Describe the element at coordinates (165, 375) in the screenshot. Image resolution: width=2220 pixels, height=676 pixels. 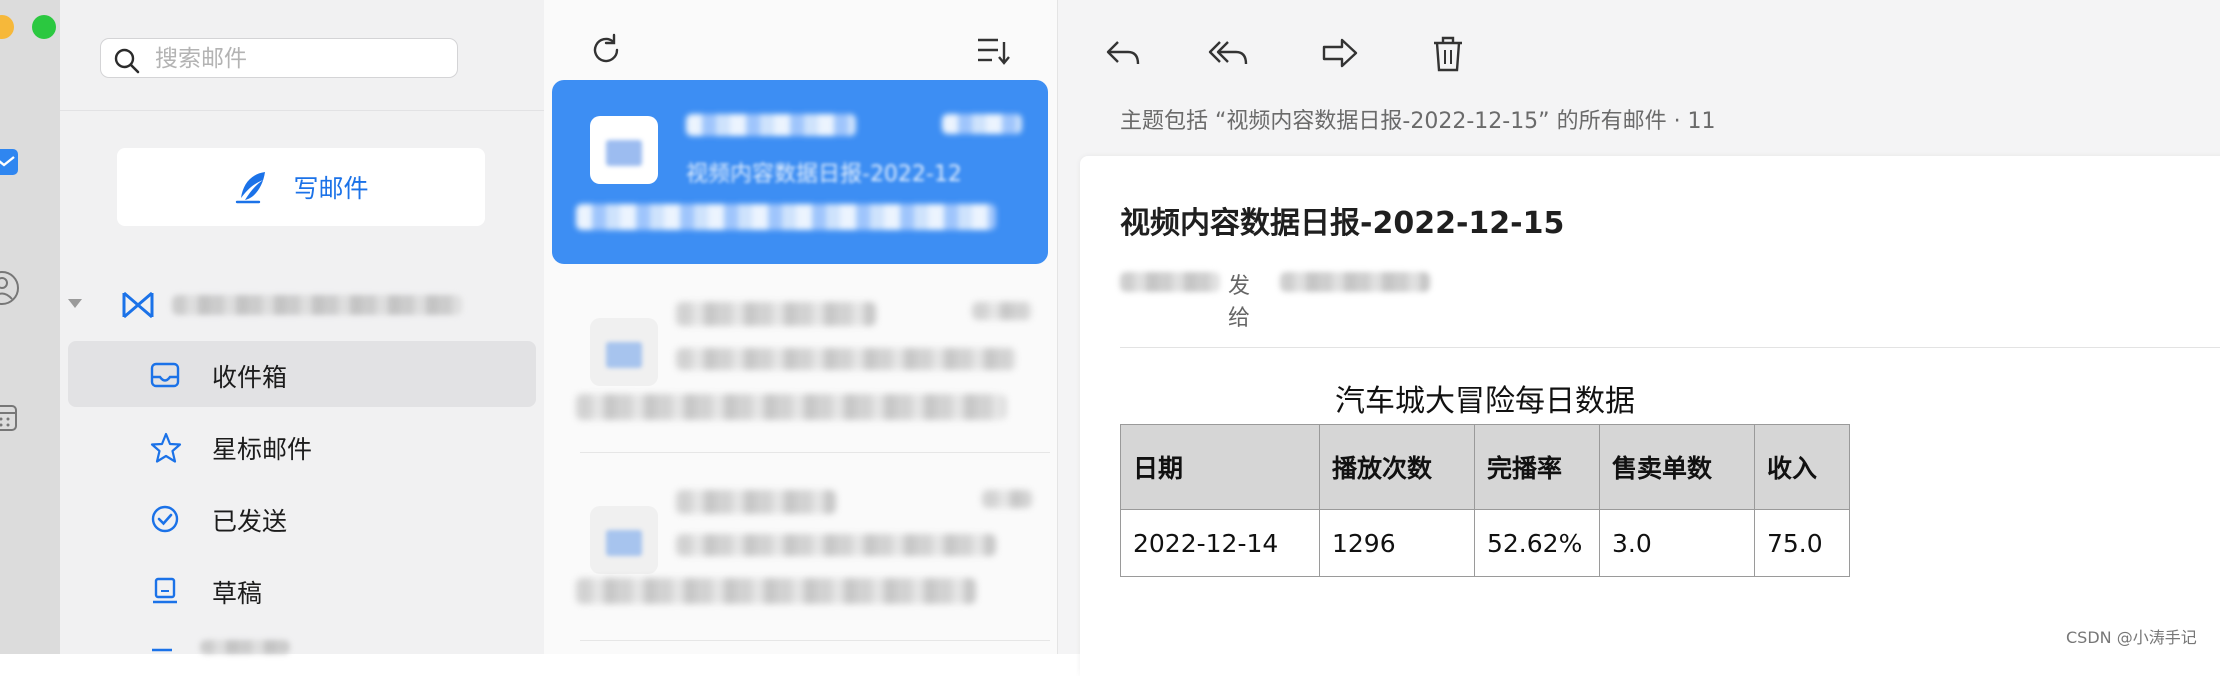
I see `inbox-icon` at that location.